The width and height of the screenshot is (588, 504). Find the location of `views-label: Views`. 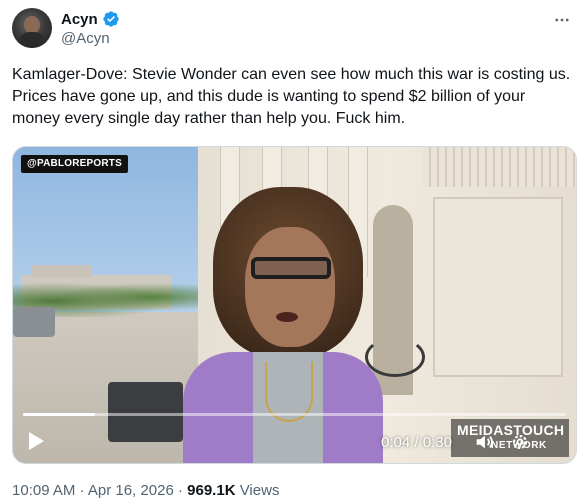

views-label: Views is located at coordinates (257, 490).